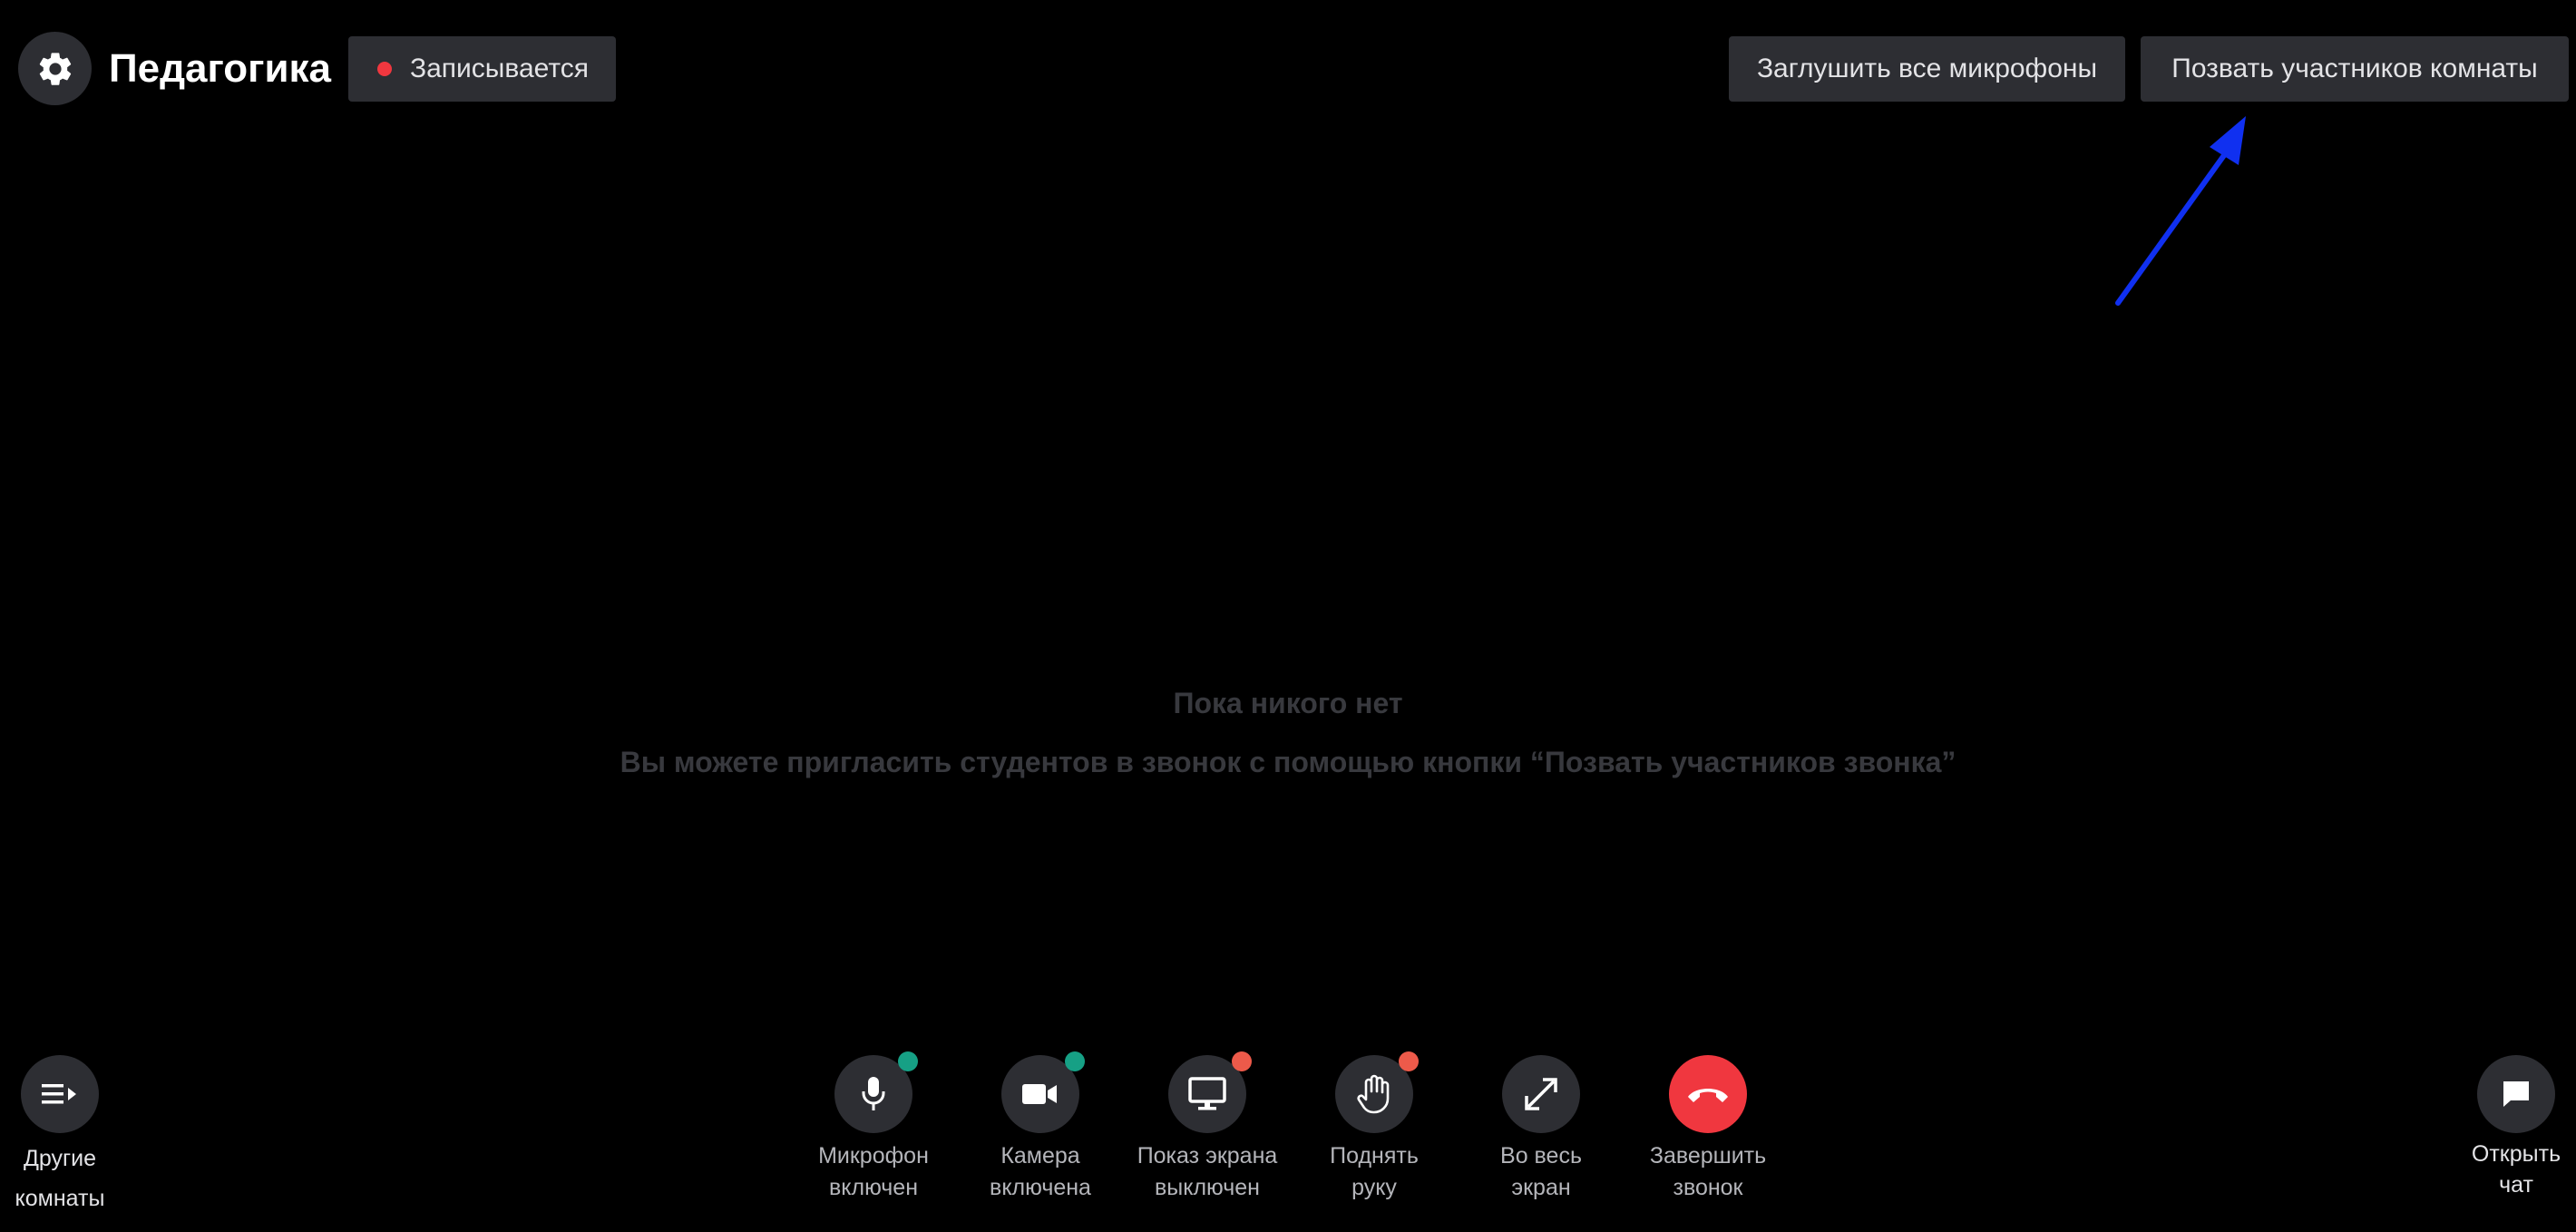 This screenshot has height=1232, width=2576. I want to click on microphone-control: Микрофон включен, so click(873, 1127).